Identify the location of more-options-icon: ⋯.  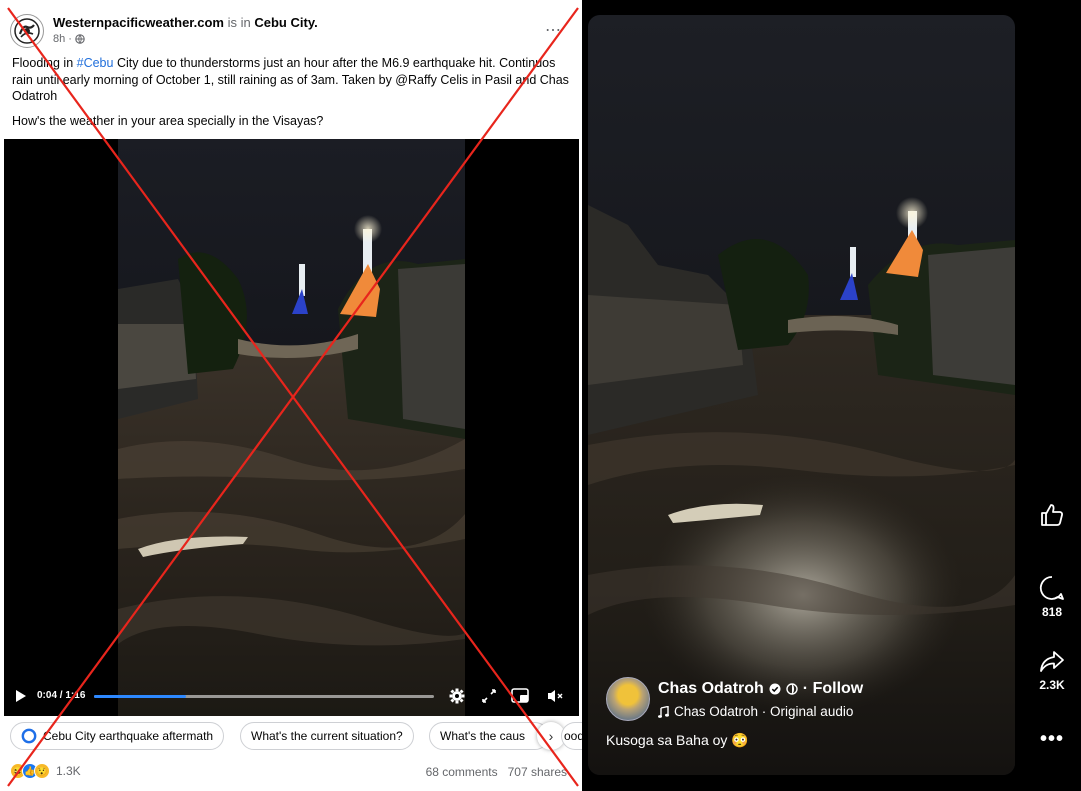
(553, 30).